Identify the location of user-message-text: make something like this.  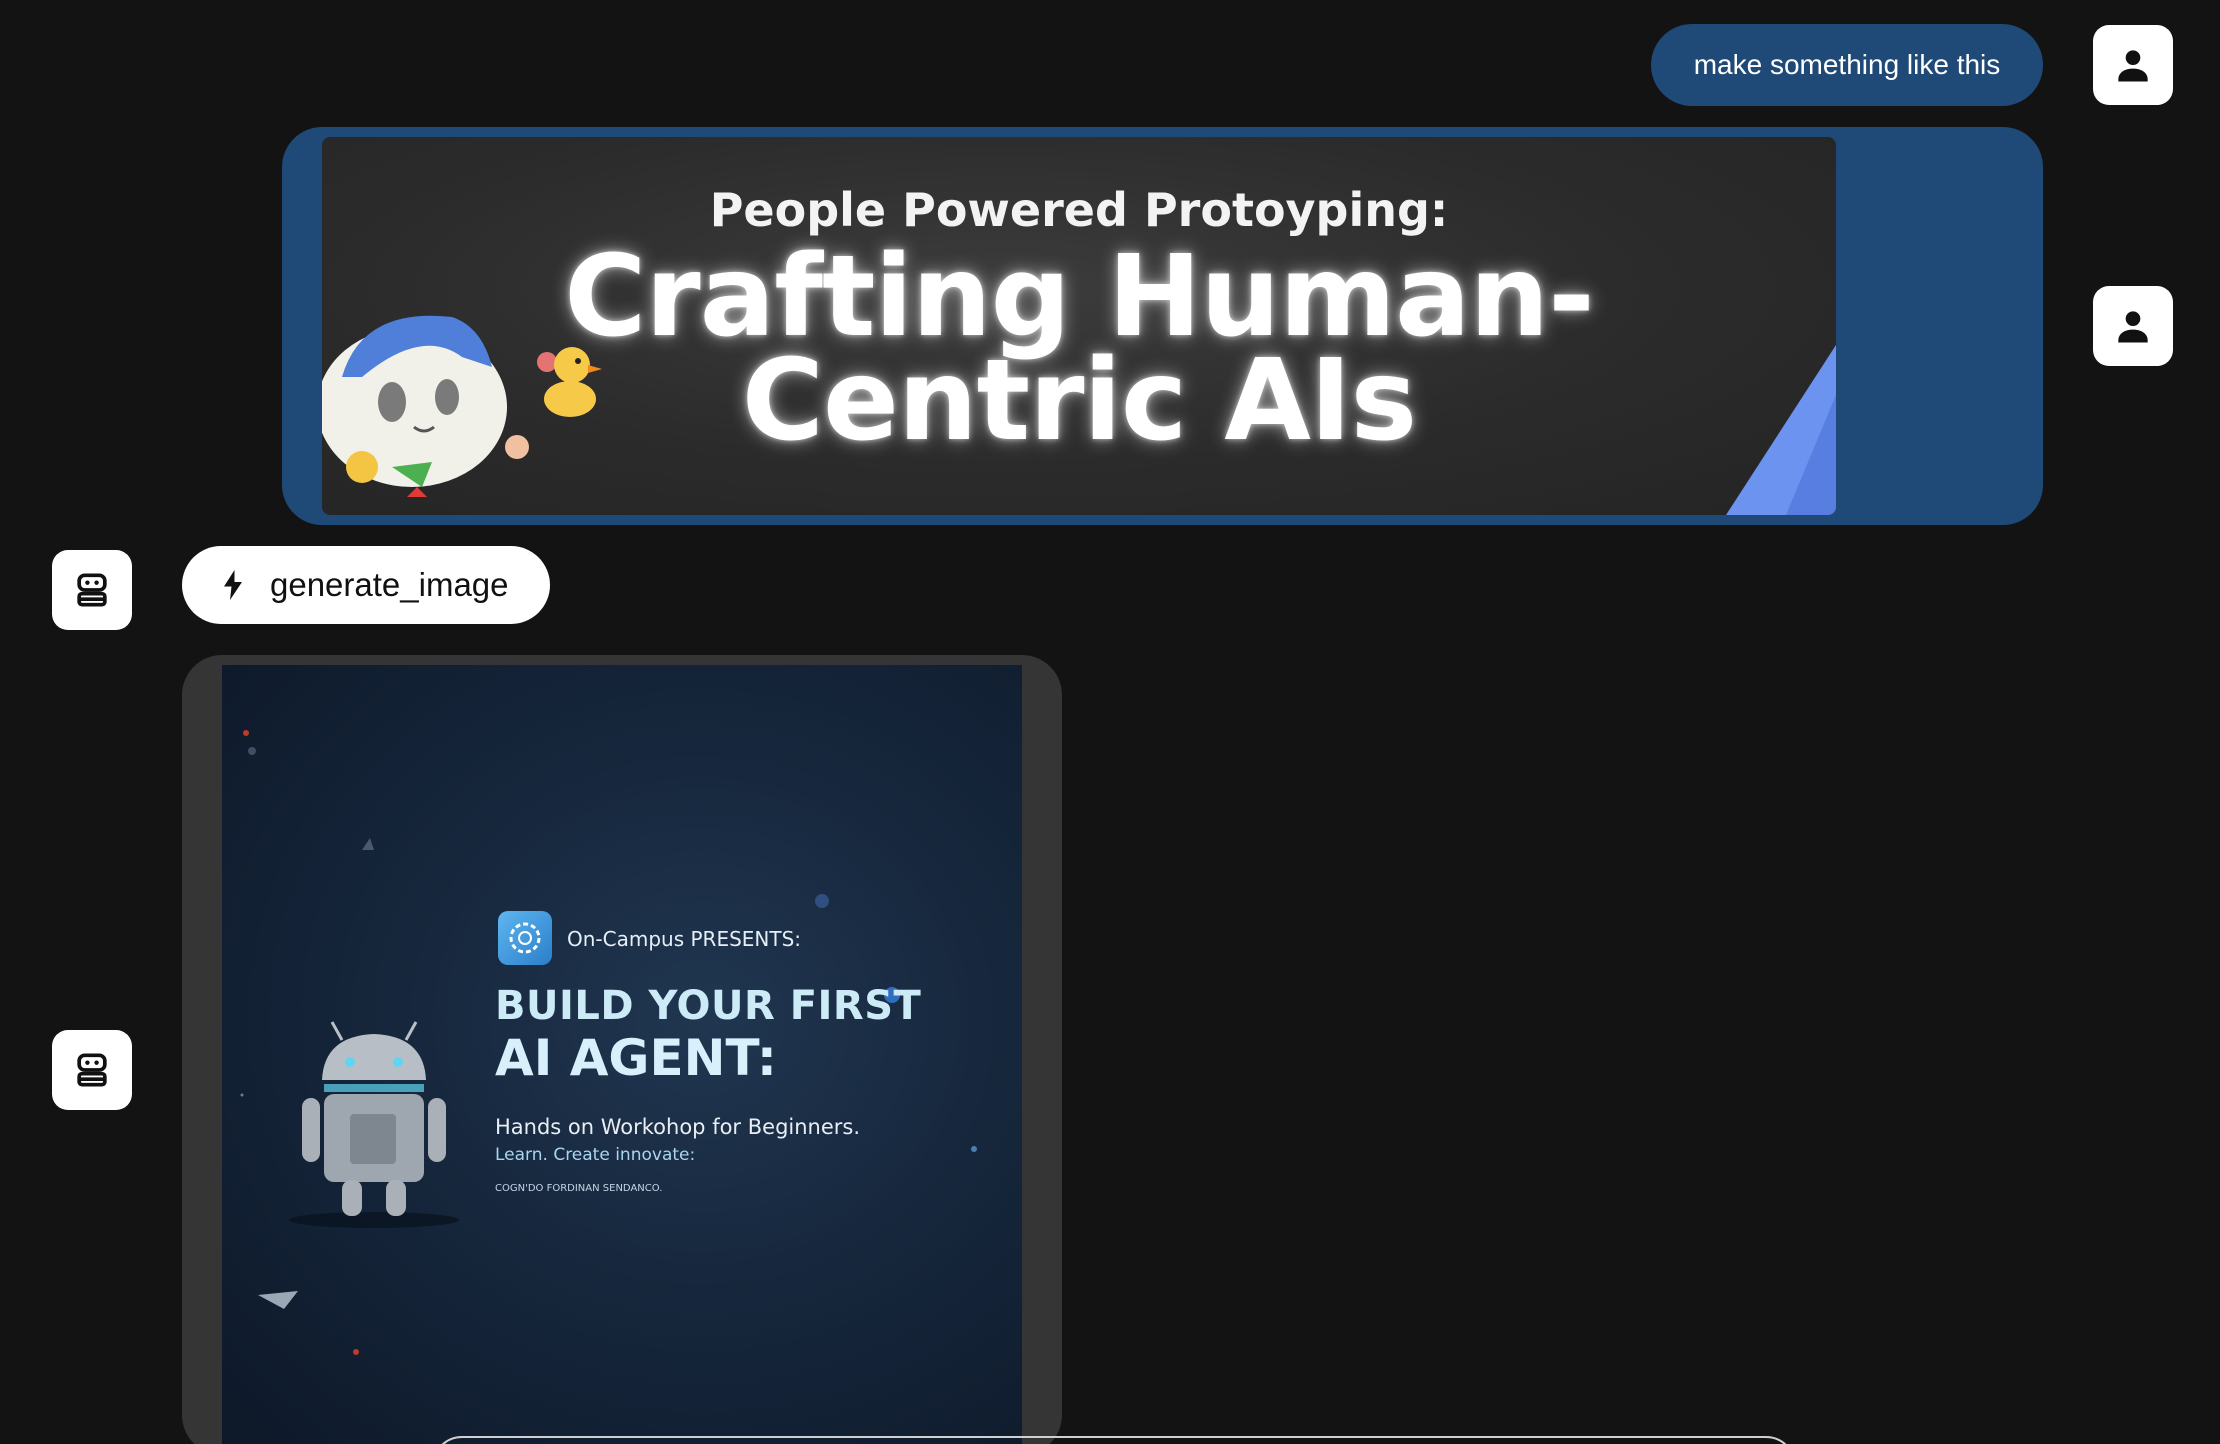
(1847, 65).